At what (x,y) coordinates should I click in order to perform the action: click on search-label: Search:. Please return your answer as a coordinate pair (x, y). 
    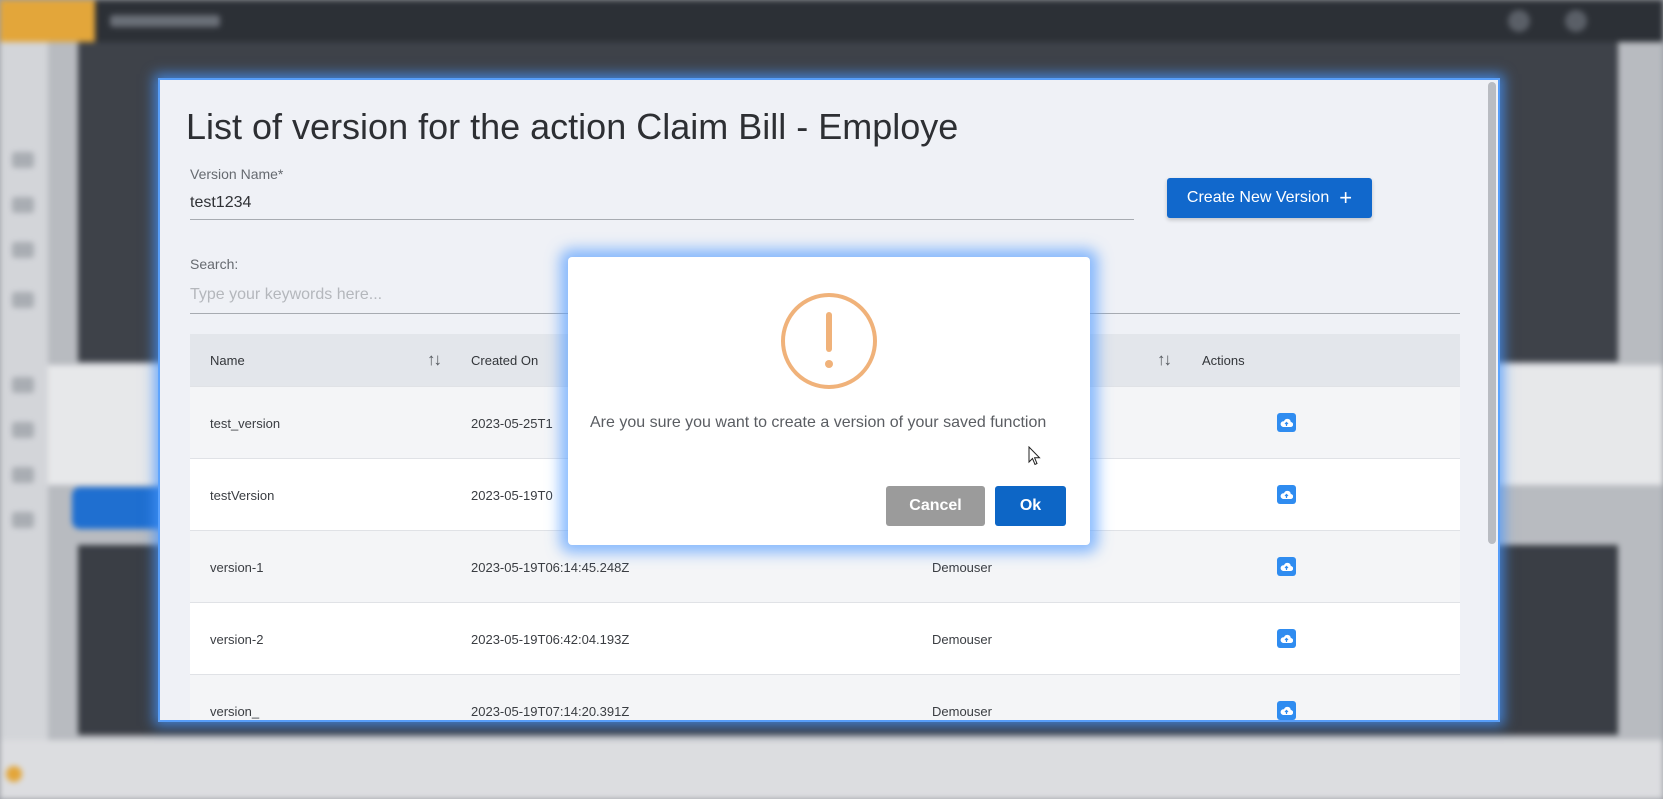
    Looking at the image, I should click on (214, 264).